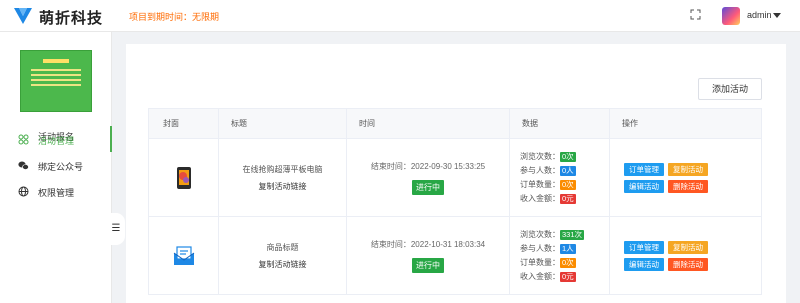 This screenshot has width=800, height=303. I want to click on stat-badge: 331次, so click(572, 234).